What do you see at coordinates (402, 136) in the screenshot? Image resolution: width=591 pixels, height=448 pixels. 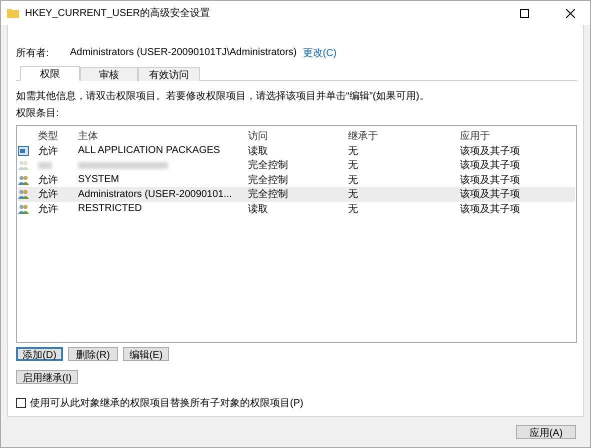 I see `column-header: 继承于` at bounding box center [402, 136].